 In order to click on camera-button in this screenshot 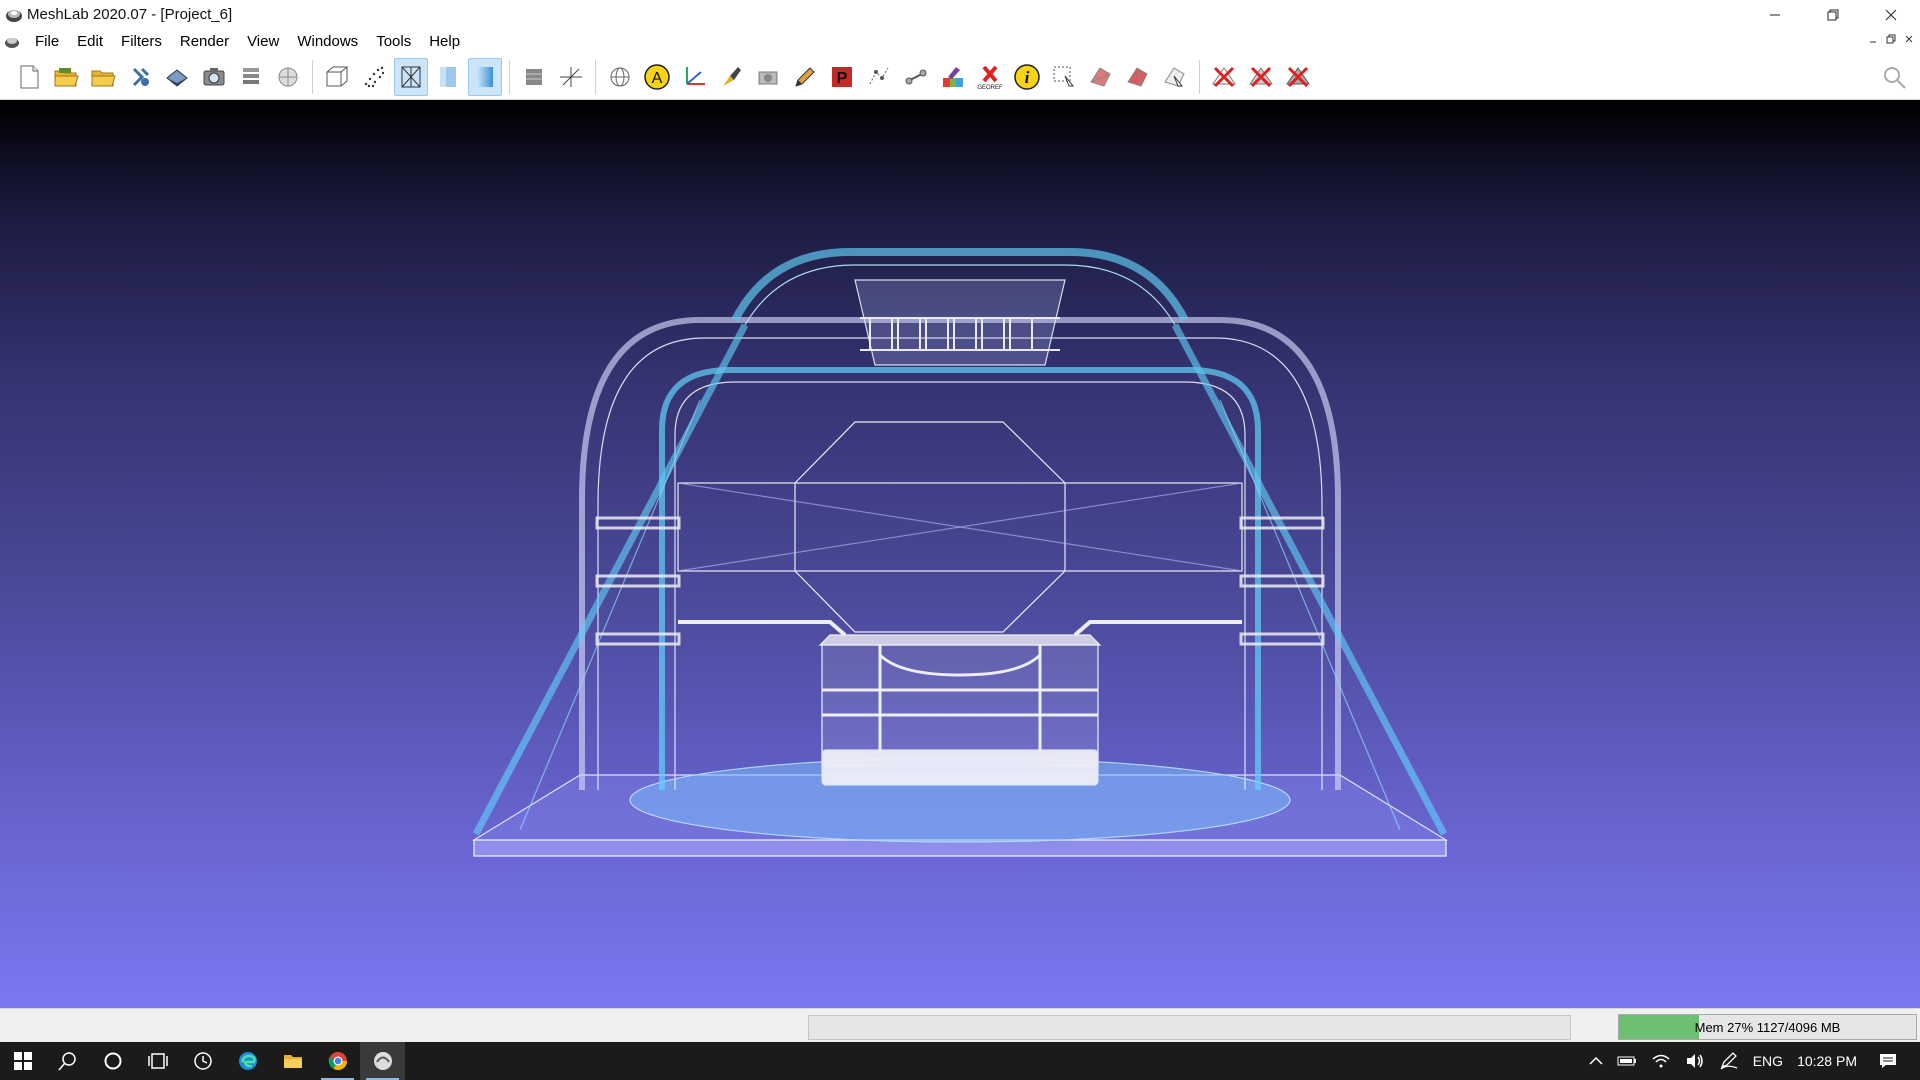, I will do `click(768, 77)`.